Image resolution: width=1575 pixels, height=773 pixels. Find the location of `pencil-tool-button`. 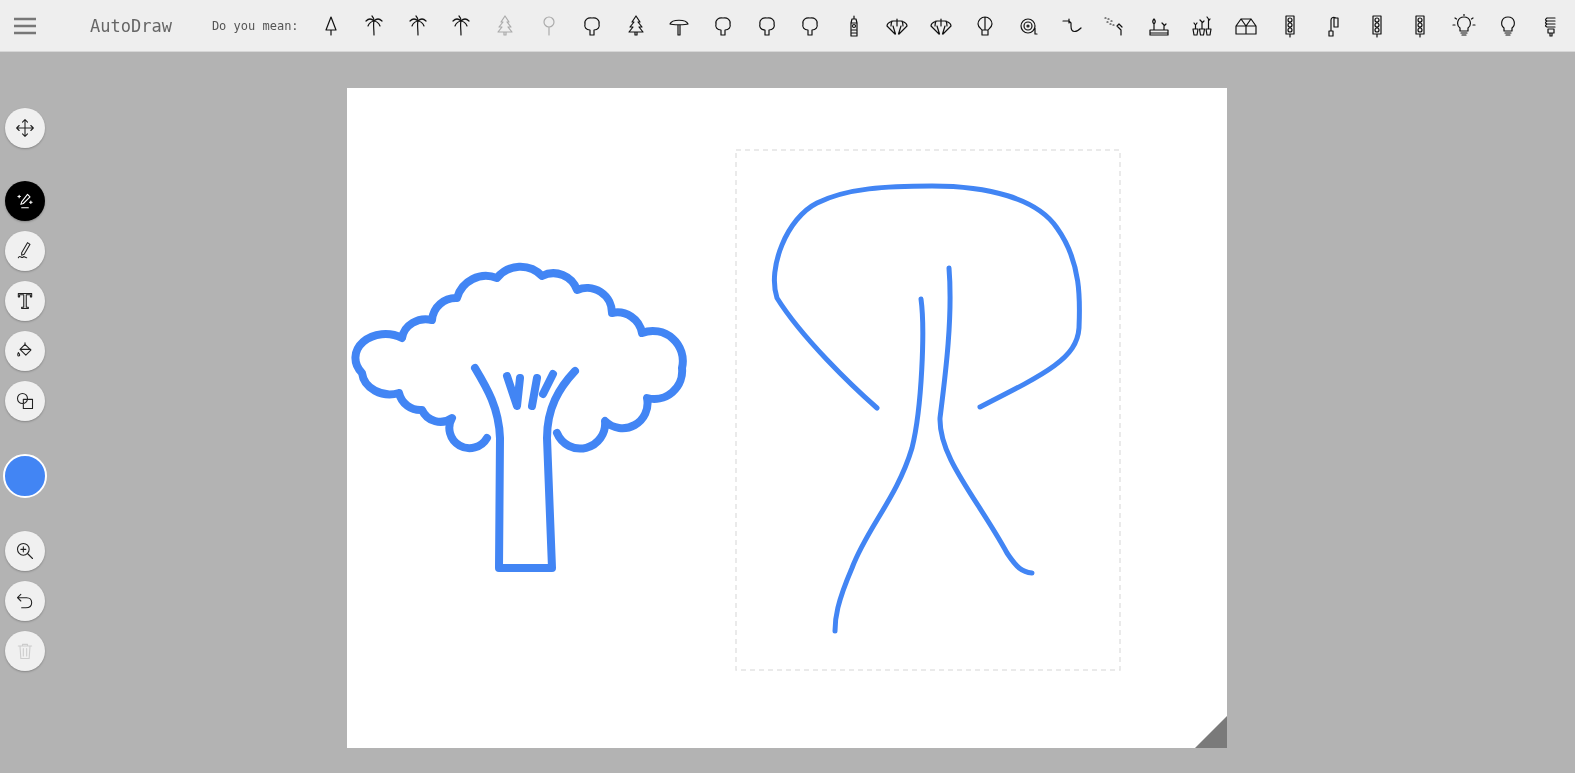

pencil-tool-button is located at coordinates (25, 251).